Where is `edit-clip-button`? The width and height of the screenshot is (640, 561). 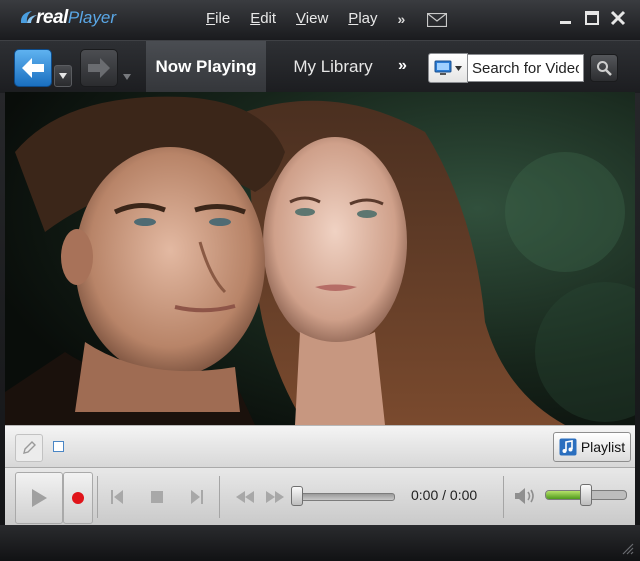
edit-clip-button is located at coordinates (29, 448).